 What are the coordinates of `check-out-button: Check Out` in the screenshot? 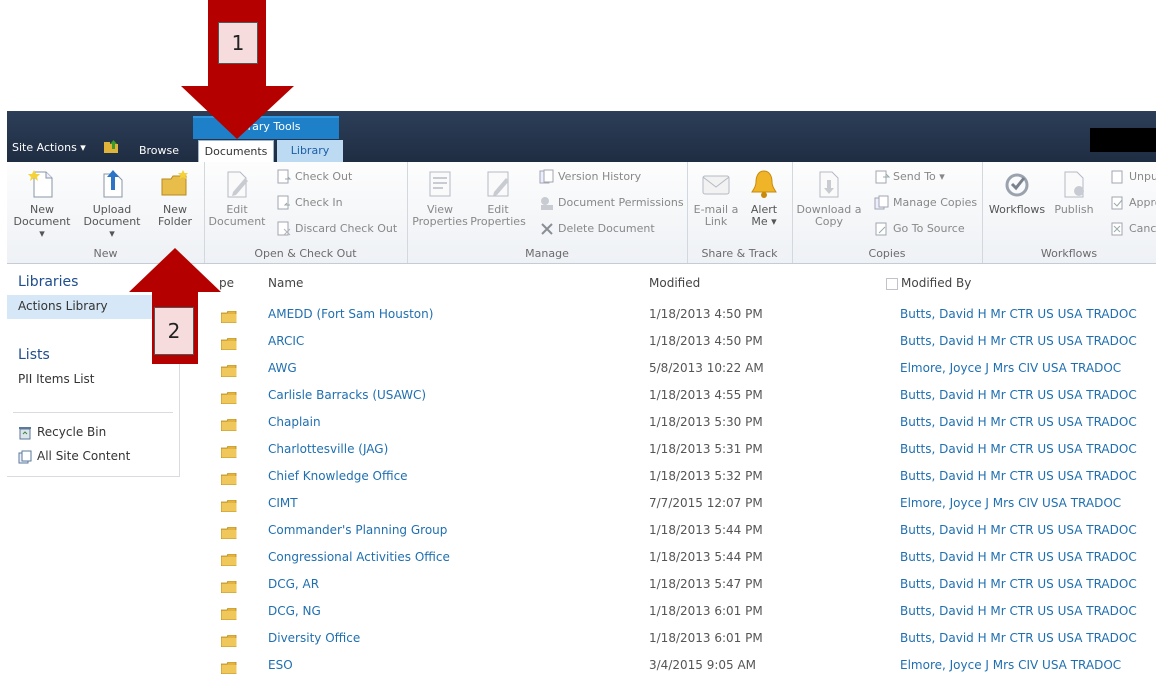 It's located at (314, 177).